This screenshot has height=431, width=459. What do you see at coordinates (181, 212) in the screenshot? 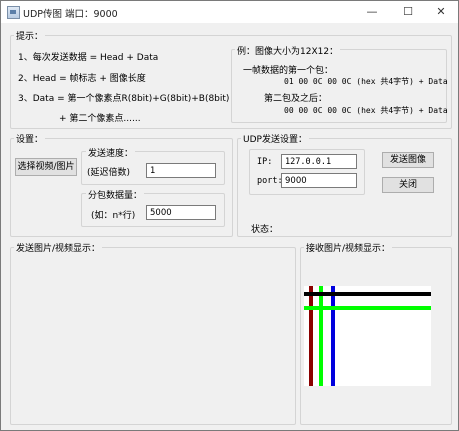
I see `packet-size-input: 5000` at bounding box center [181, 212].